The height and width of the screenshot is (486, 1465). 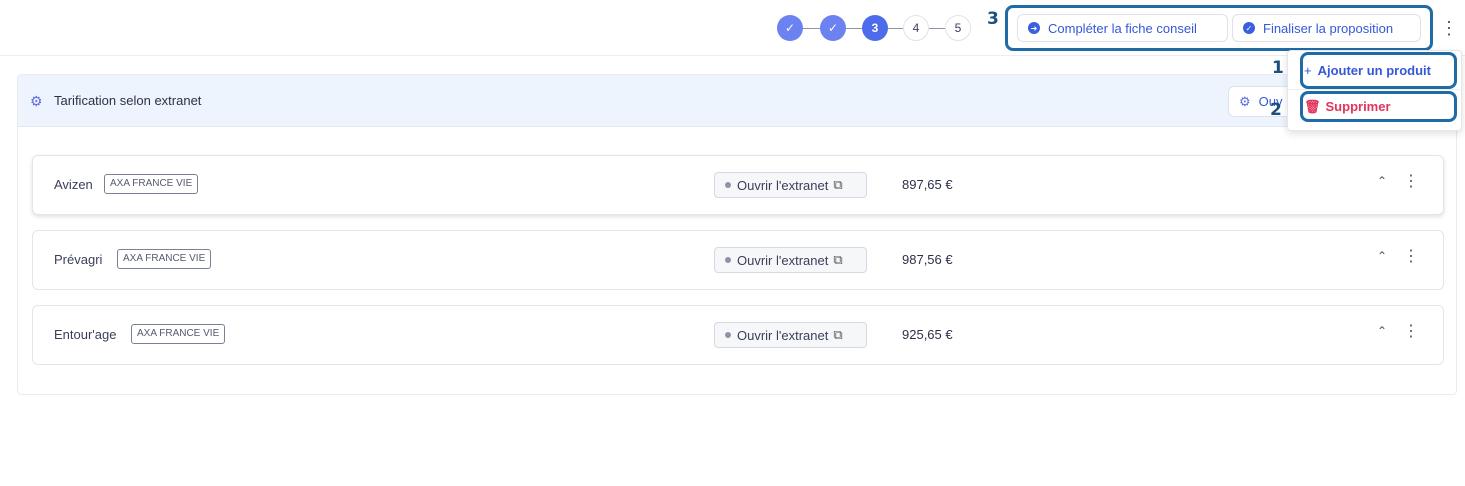 What do you see at coordinates (128, 100) in the screenshot?
I see `panel-title: Tarification selon extranet` at bounding box center [128, 100].